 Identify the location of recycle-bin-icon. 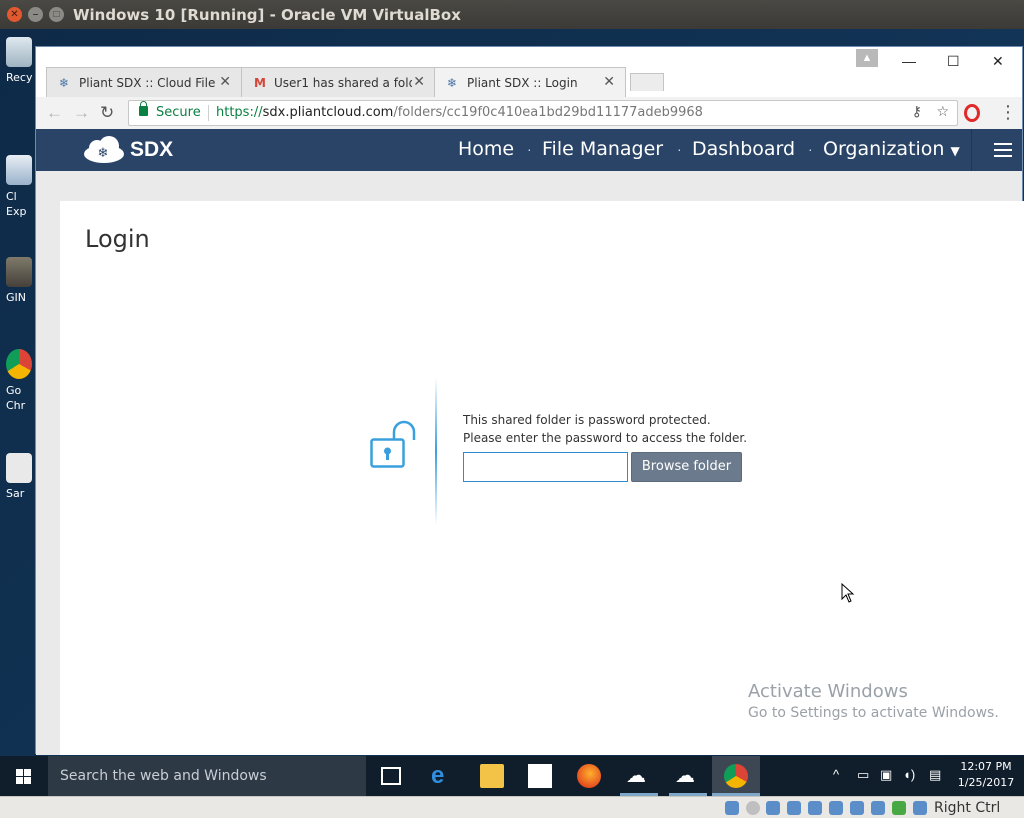
(19, 52).